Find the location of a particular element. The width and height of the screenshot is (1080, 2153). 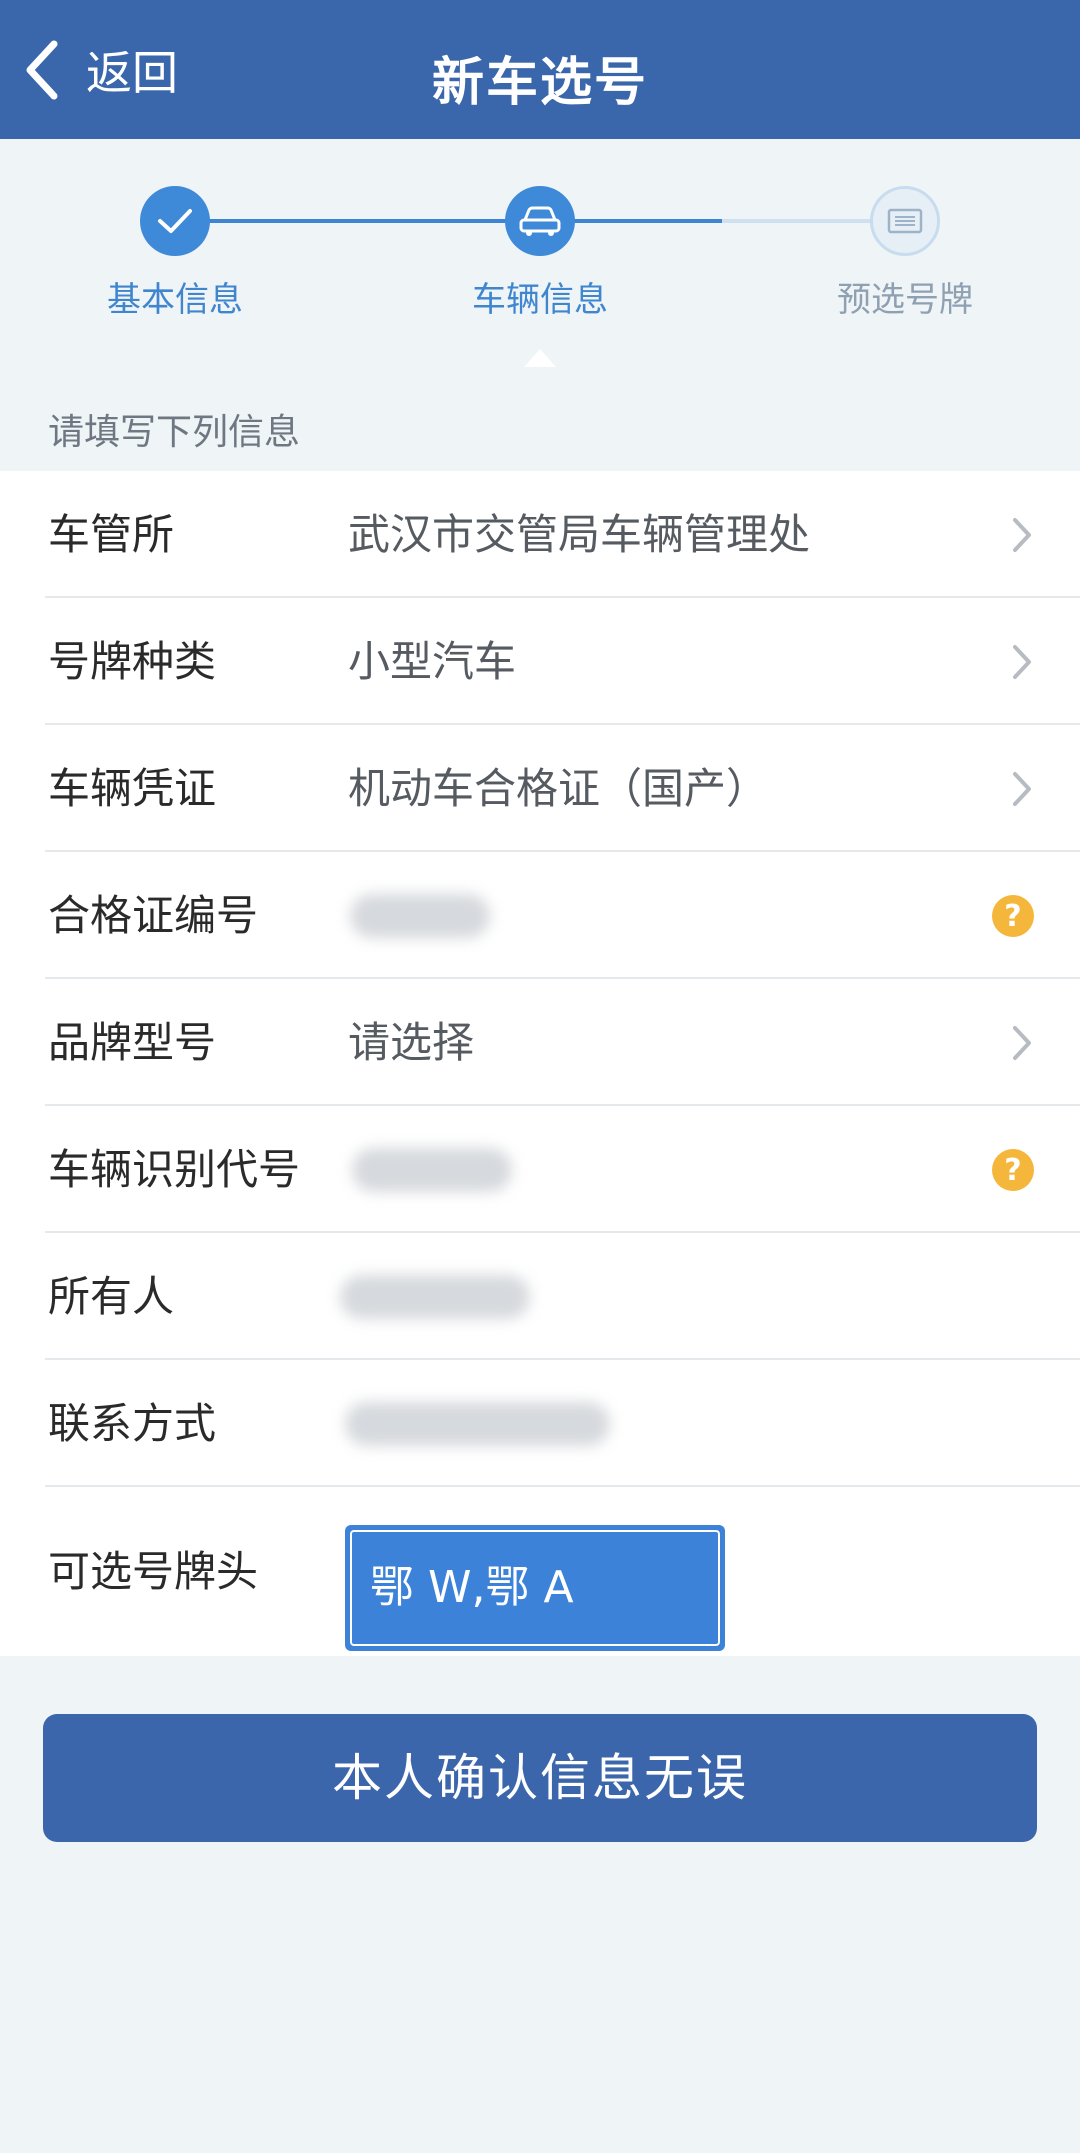

redacted-owner is located at coordinates (435, 1297).